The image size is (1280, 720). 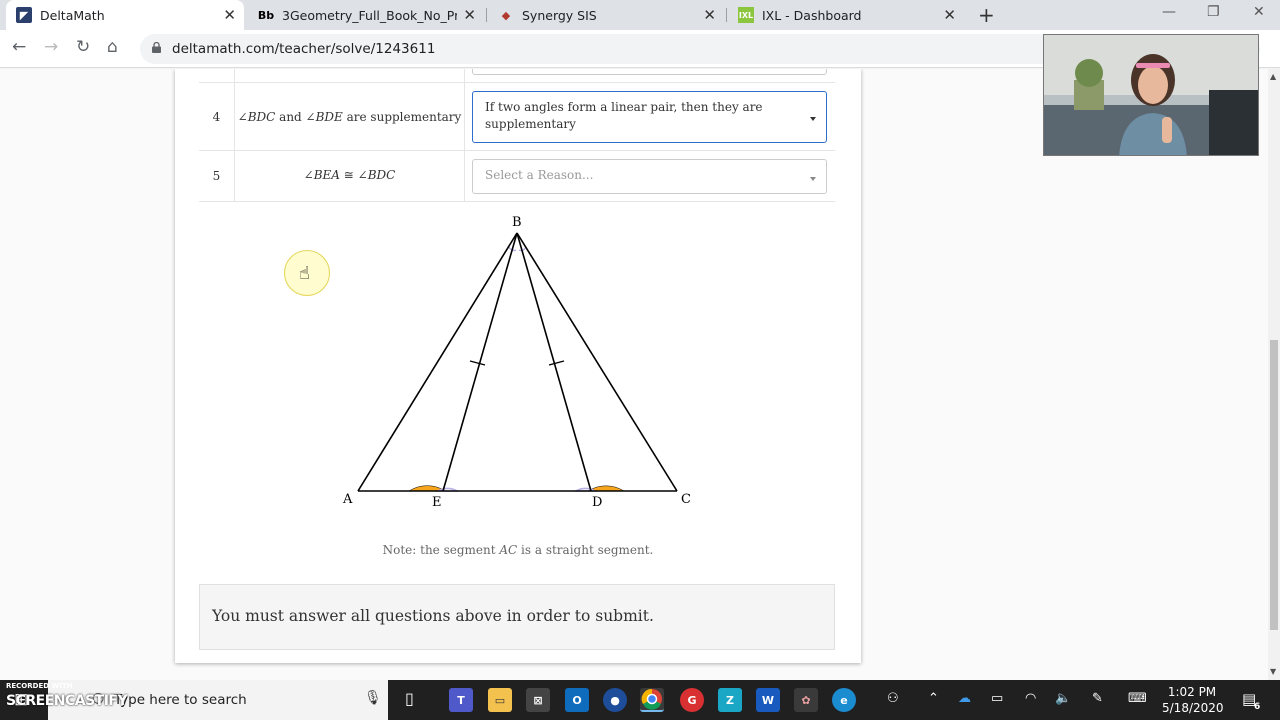 I want to click on word-icon: W, so click(x=768, y=700).